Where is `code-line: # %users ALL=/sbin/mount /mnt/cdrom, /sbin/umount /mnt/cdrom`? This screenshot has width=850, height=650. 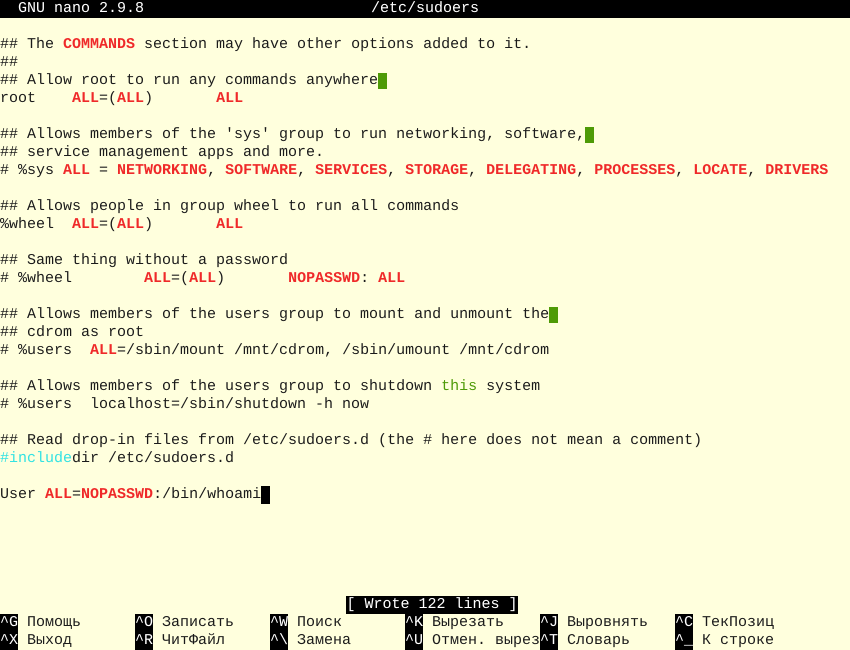 code-line: # %users ALL=/sbin/mount /mnt/cdrom, /sbin/umount /mnt/cdrom is located at coordinates (275, 351).